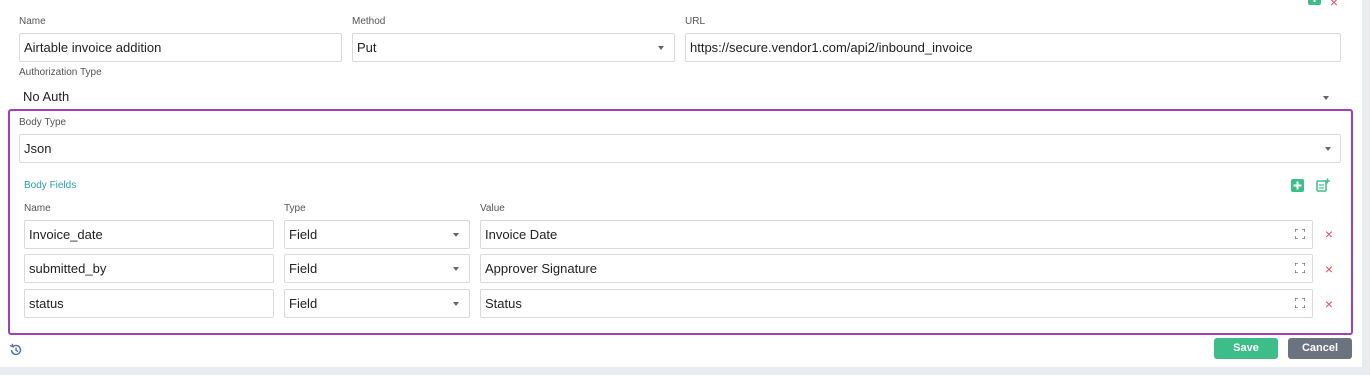 The width and height of the screenshot is (1370, 375). What do you see at coordinates (680, 148) in the screenshot?
I see `body-type-select: Json` at bounding box center [680, 148].